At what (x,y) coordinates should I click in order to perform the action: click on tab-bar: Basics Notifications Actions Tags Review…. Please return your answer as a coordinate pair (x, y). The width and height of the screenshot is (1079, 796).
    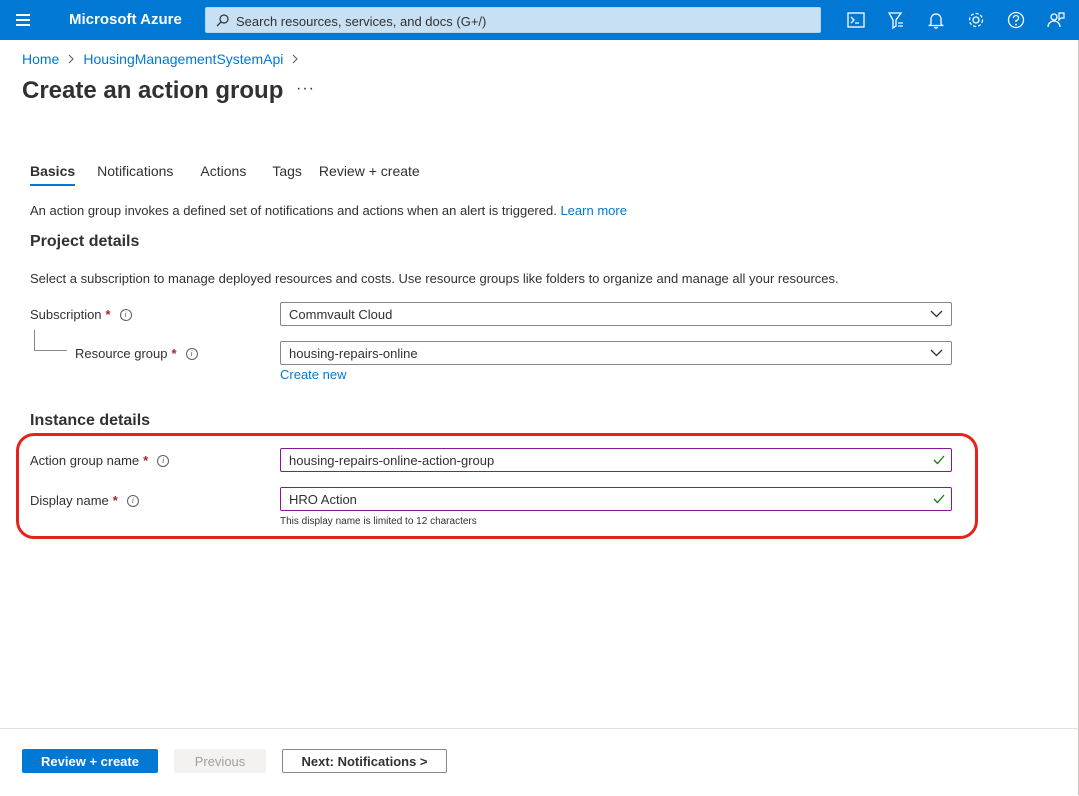
    Looking at the image, I should click on (236, 174).